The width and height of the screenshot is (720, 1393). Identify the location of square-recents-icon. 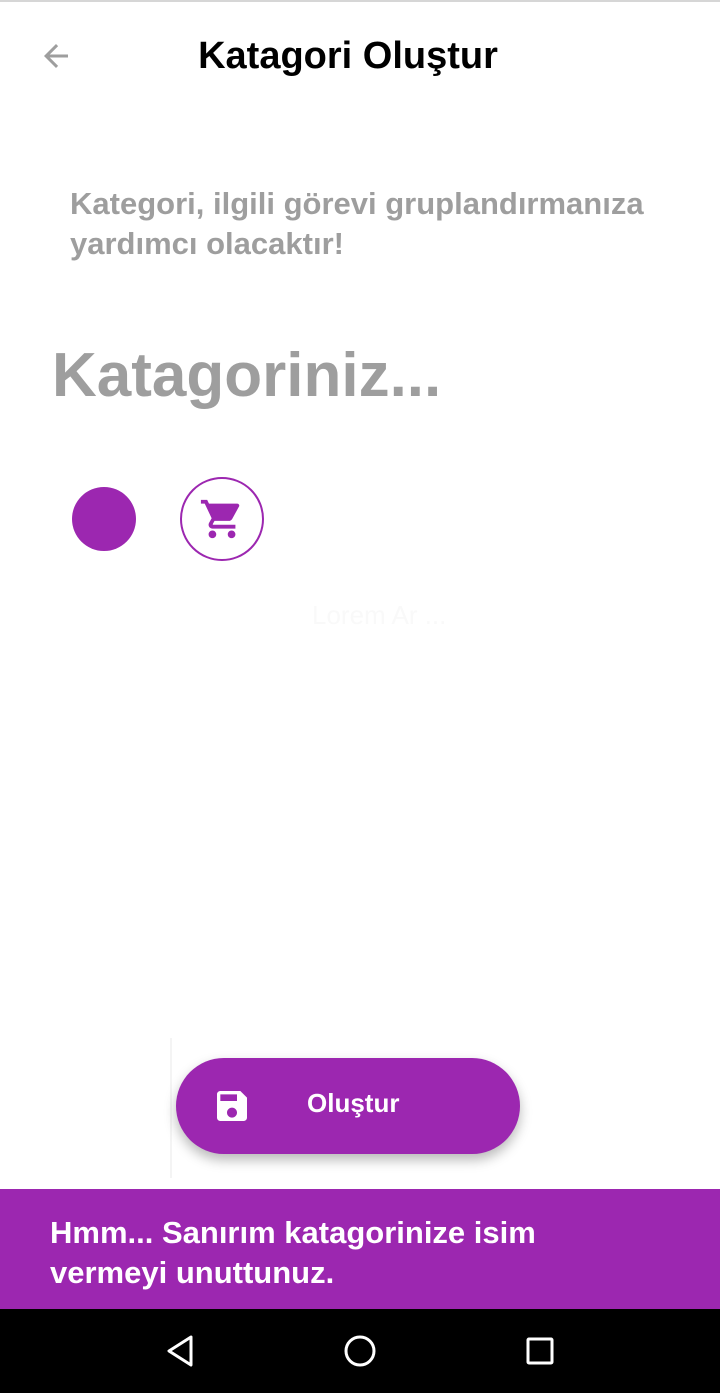
(540, 1351).